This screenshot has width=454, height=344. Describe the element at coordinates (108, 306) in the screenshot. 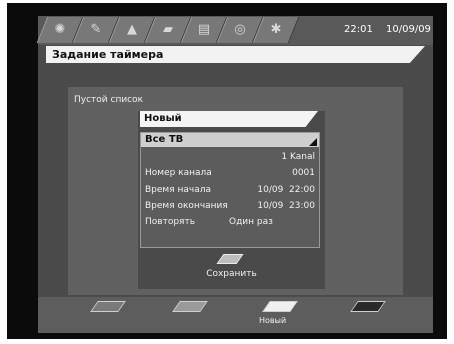

I see `red-key-button` at that location.